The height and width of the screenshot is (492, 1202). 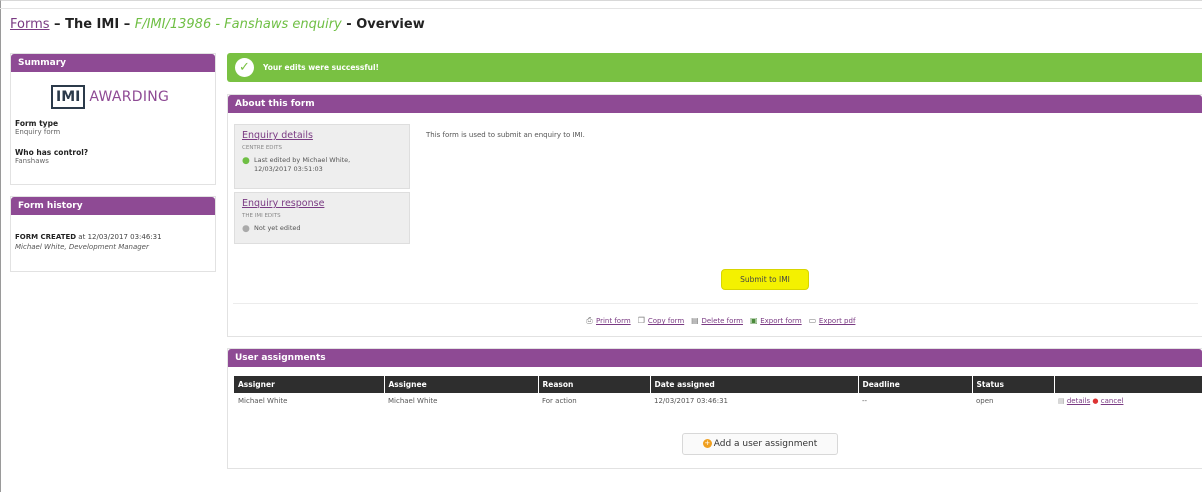 I want to click on print-icon: ⎙, so click(x=589, y=320).